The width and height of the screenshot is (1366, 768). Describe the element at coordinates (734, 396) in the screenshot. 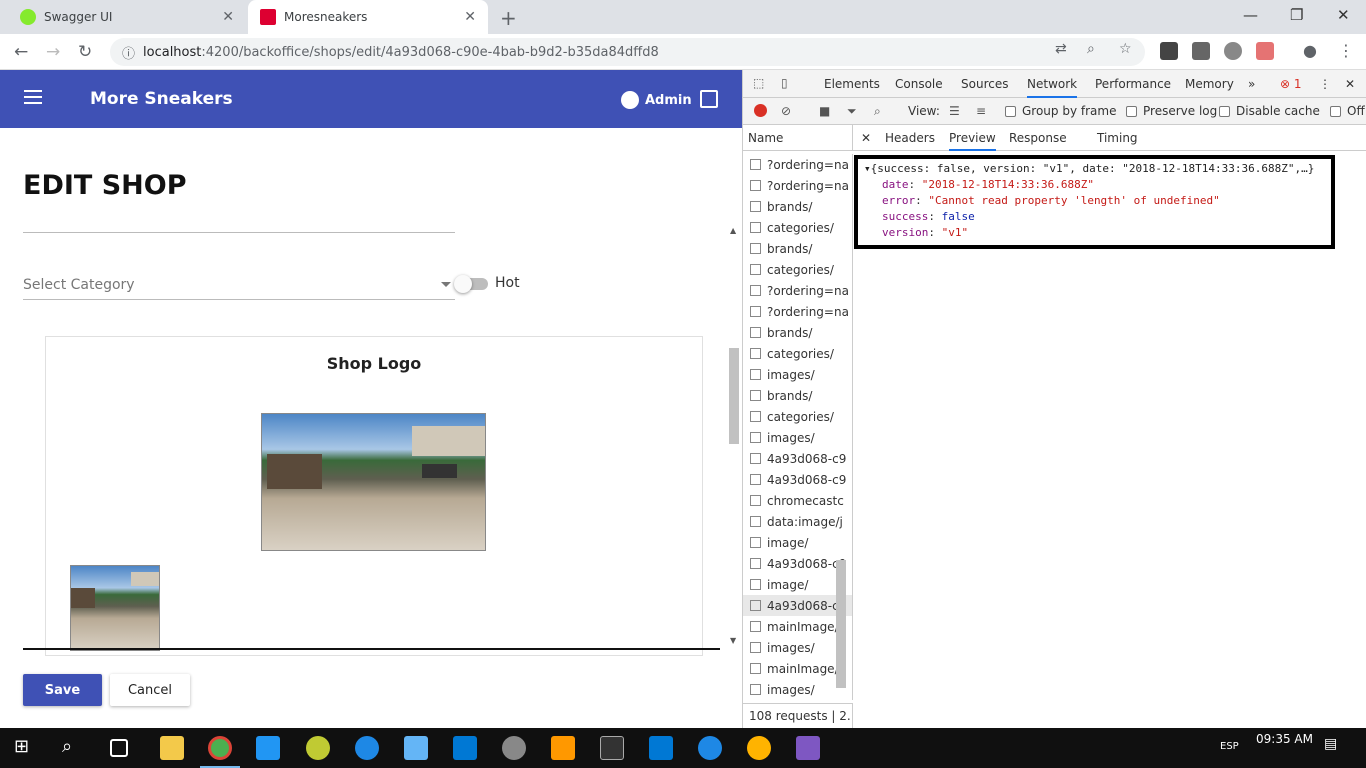

I see `scrollbar-thumb` at that location.